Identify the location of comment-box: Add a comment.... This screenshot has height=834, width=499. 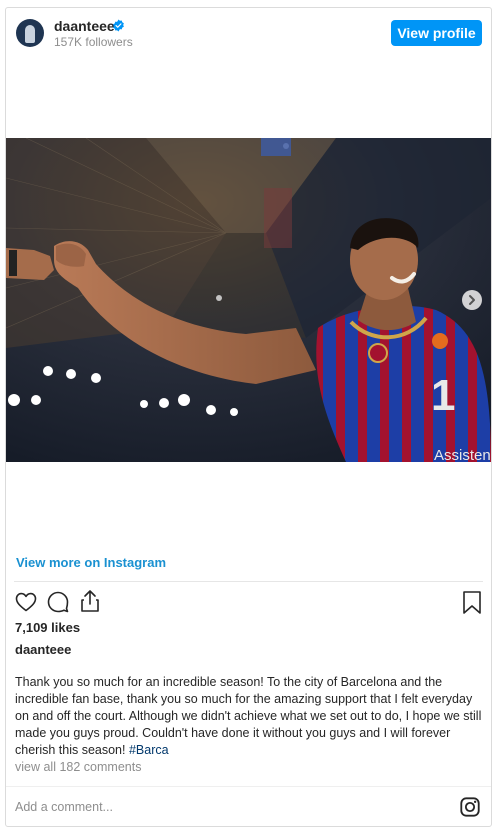
(248, 807).